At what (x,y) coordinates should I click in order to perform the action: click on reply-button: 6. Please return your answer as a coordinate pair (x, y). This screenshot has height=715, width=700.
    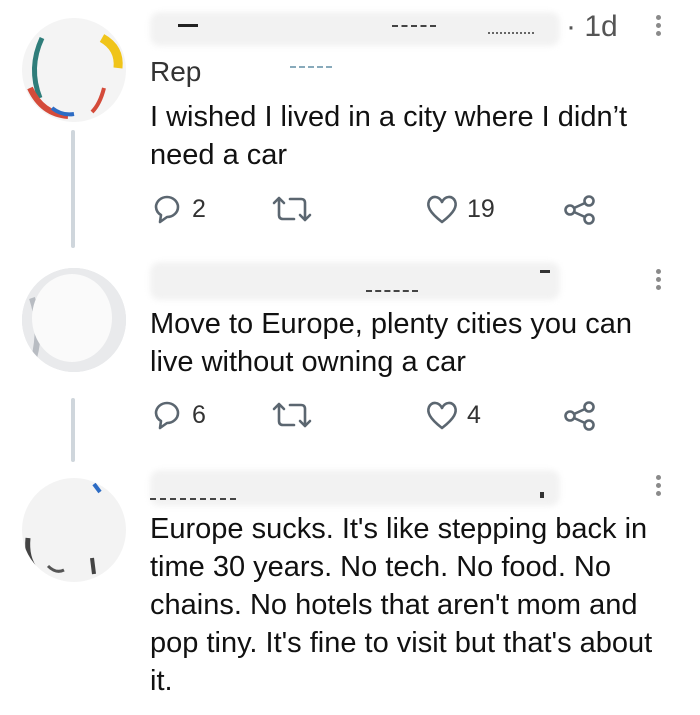
    Looking at the image, I should click on (178, 415).